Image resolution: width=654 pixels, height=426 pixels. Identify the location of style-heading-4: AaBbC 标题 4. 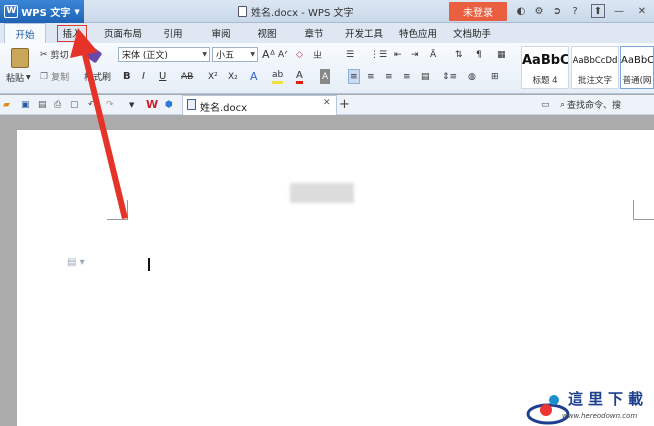
(545, 67).